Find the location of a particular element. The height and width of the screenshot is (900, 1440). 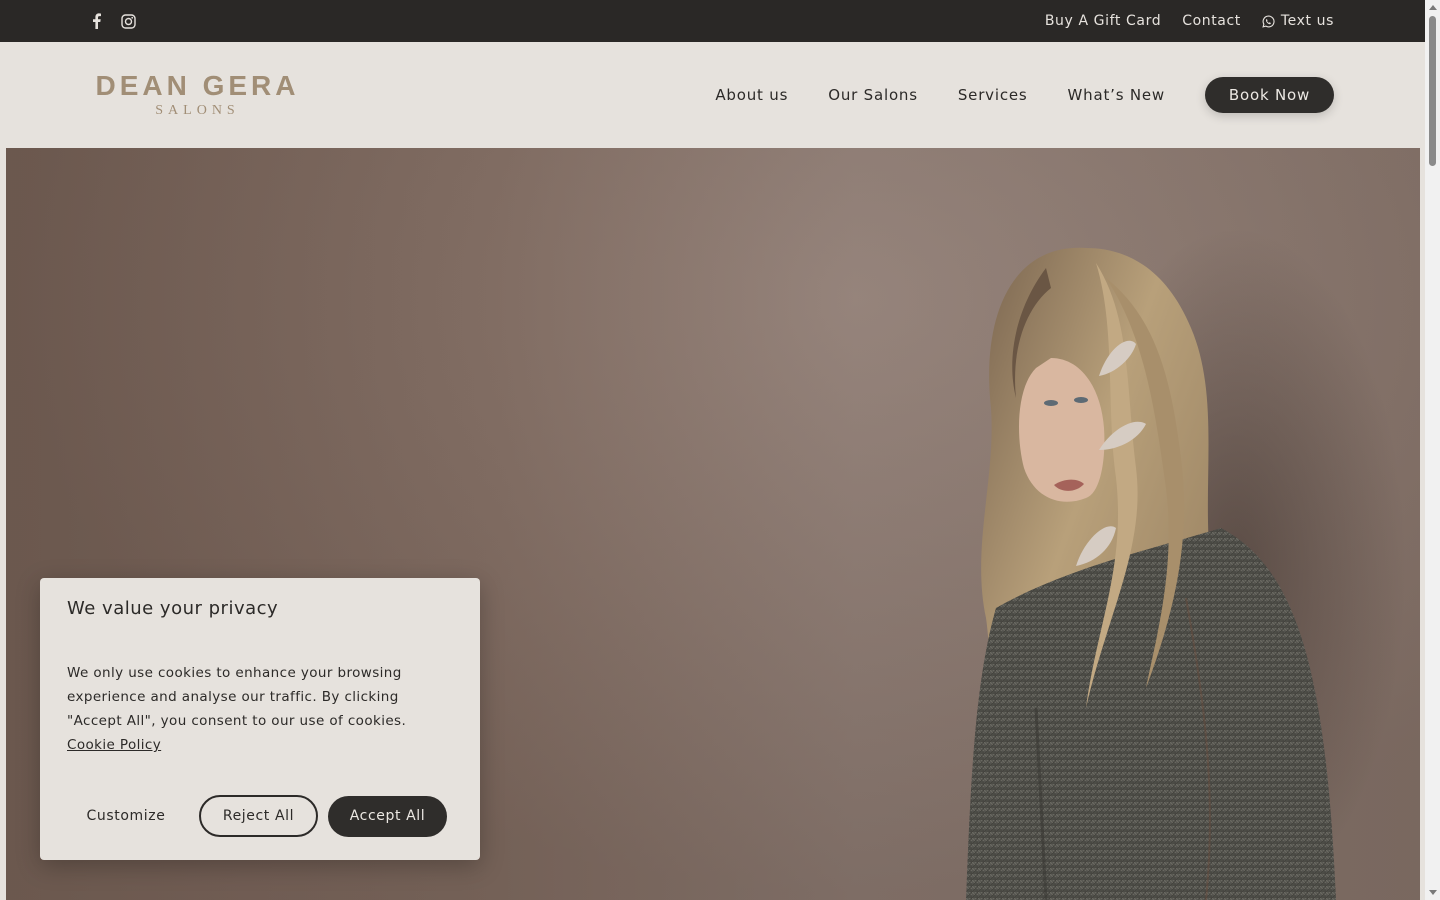

reject-all-button: Reject All is located at coordinates (258, 816).